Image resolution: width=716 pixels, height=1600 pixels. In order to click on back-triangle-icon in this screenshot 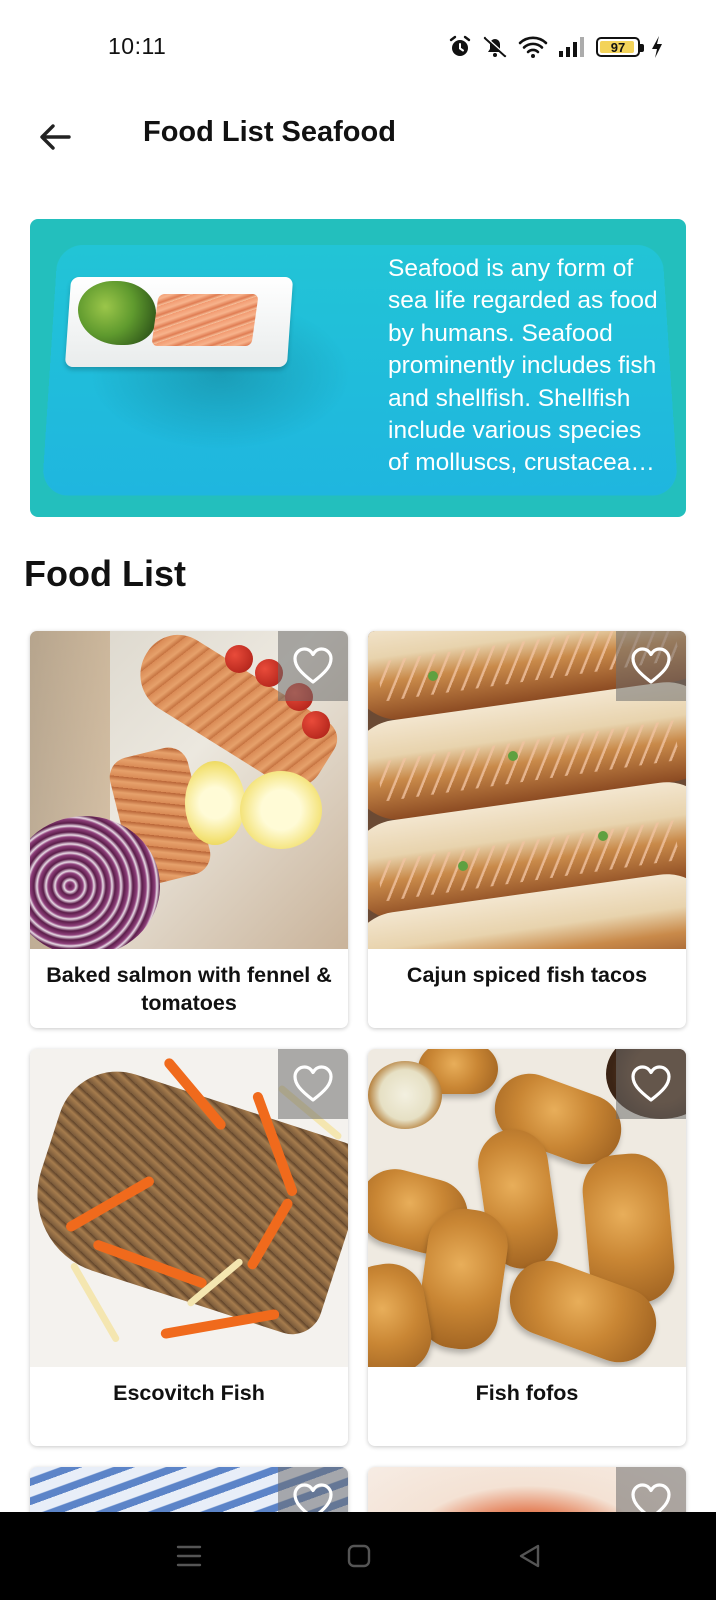, I will do `click(530, 1556)`.